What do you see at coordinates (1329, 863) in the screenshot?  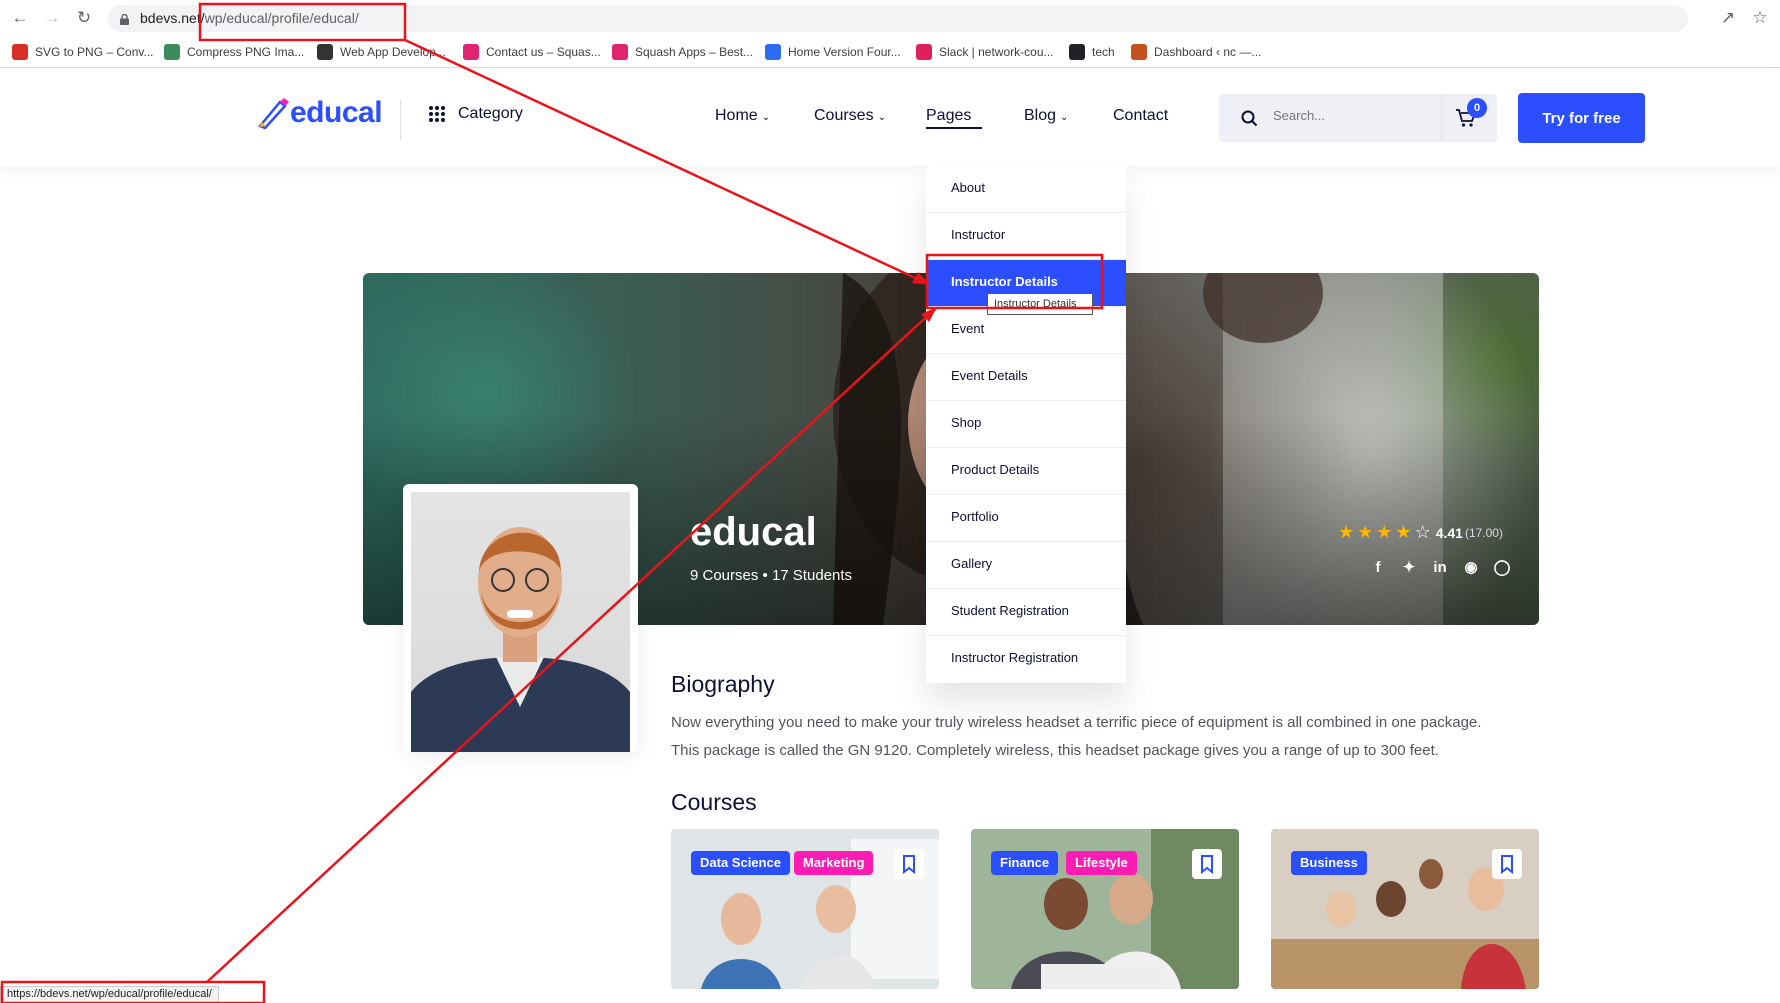 I see `course-tag: Business` at bounding box center [1329, 863].